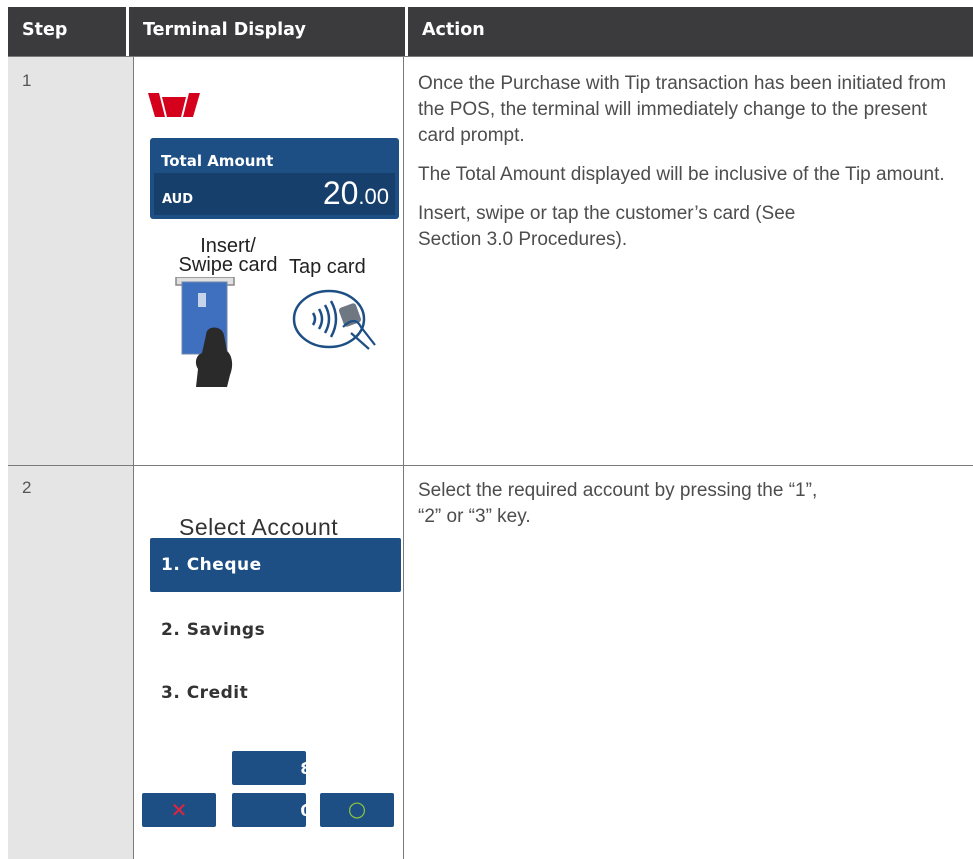 This screenshot has height=859, width=973. I want to click on header-step: Step, so click(67, 31).